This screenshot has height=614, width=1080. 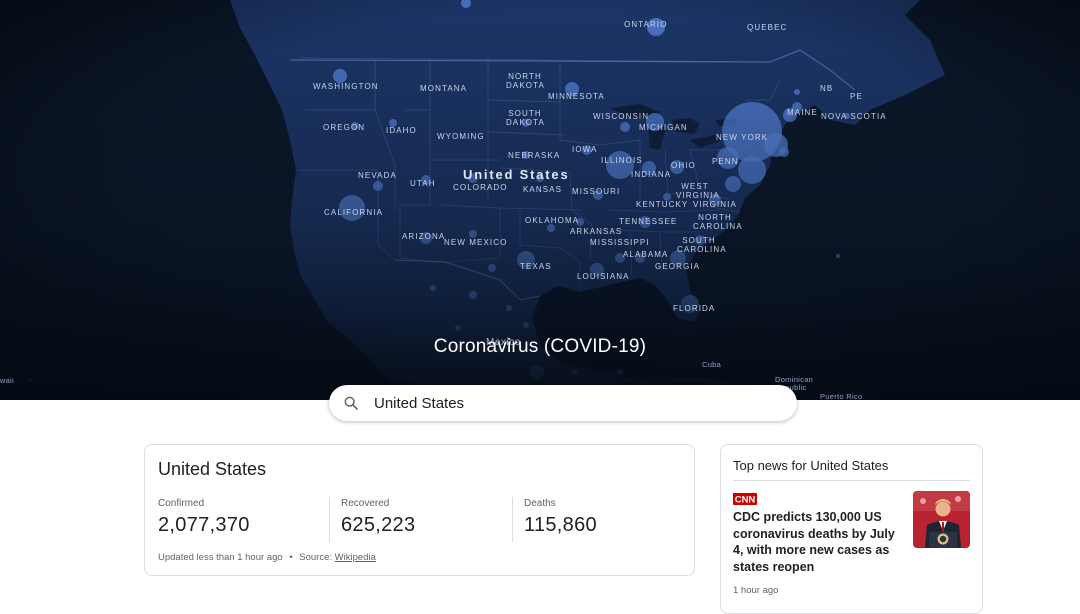 I want to click on map-label-utah: UTAH, so click(x=423, y=183).